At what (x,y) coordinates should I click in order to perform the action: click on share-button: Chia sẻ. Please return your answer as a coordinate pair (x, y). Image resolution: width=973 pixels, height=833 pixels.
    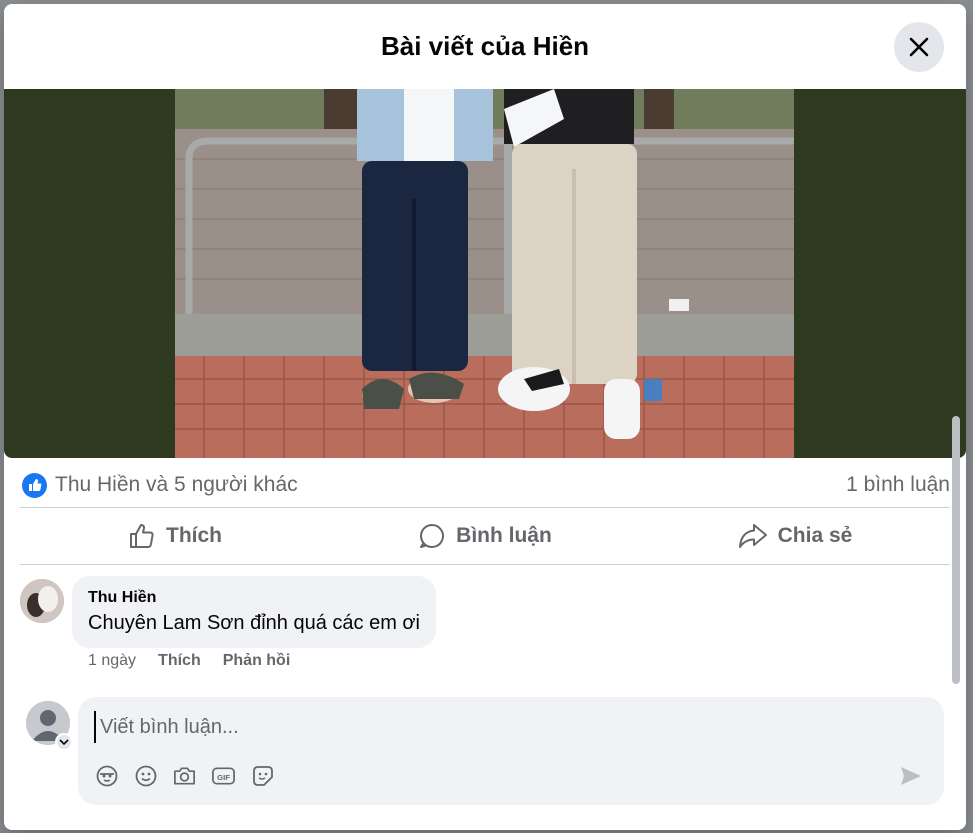
    Looking at the image, I should click on (795, 536).